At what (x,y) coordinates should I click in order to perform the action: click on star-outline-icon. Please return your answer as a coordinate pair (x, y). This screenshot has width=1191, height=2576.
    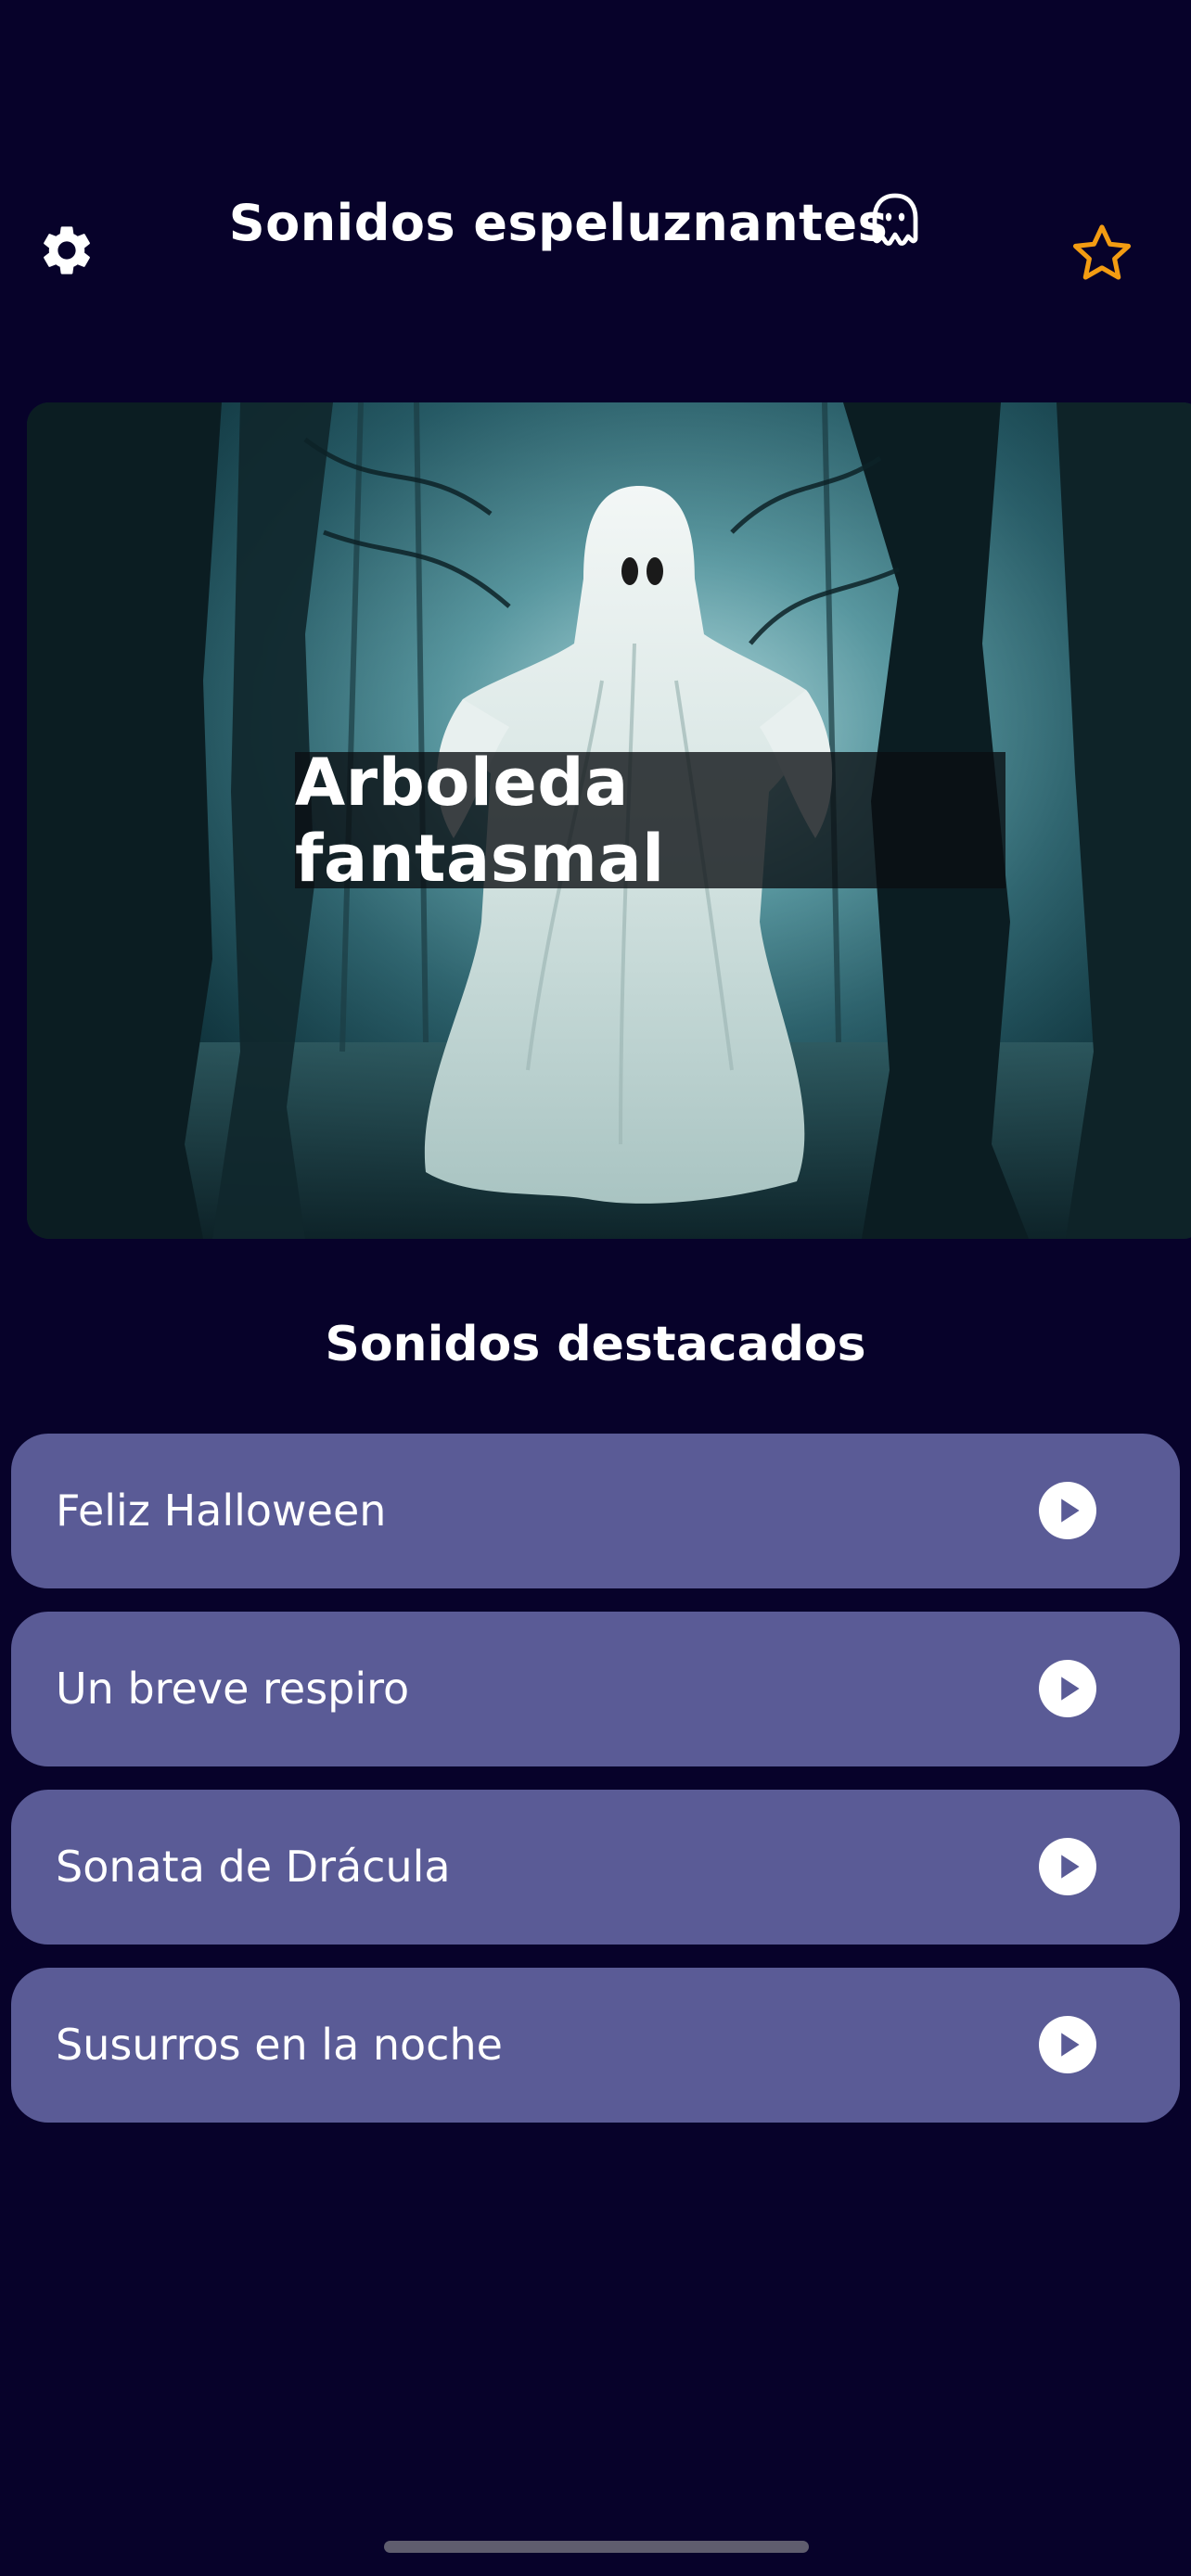
    Looking at the image, I should click on (1102, 252).